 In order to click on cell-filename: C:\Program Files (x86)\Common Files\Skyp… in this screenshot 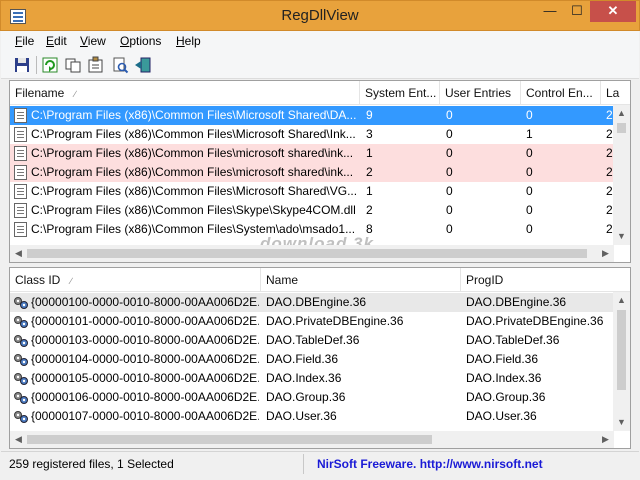, I will do `click(193, 210)`.